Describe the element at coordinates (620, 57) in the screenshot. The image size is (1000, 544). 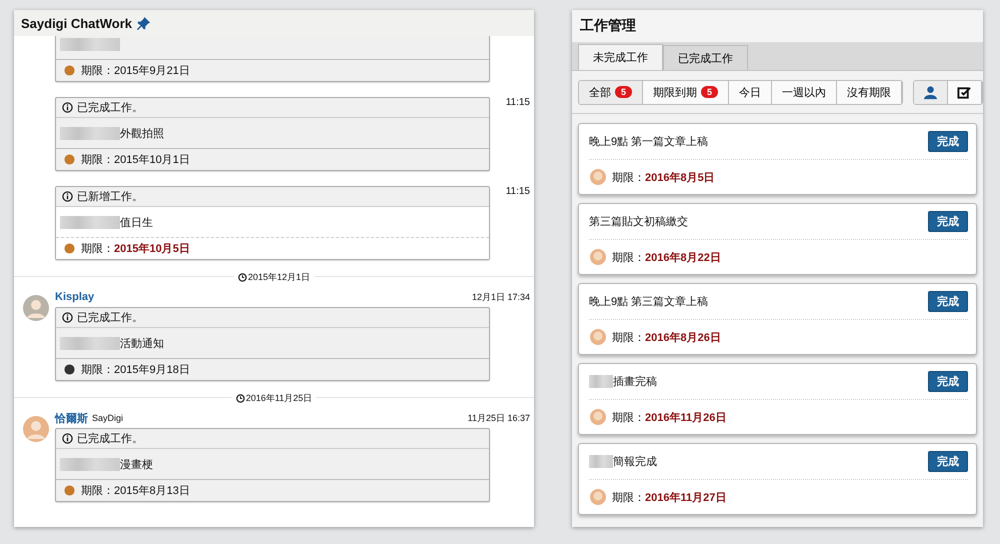
I see `tab: 未完成工作` at that location.